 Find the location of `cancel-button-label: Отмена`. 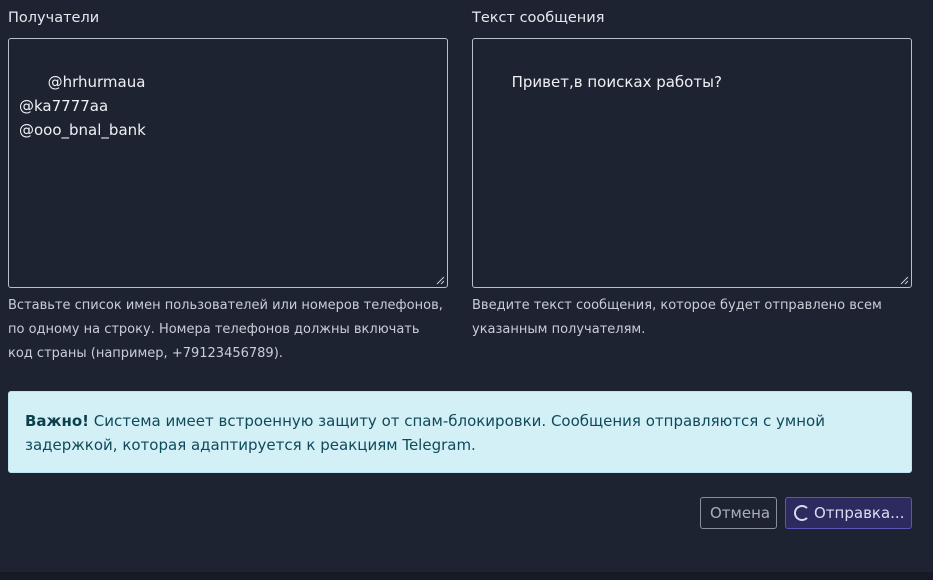

cancel-button-label: Отмена is located at coordinates (740, 513).